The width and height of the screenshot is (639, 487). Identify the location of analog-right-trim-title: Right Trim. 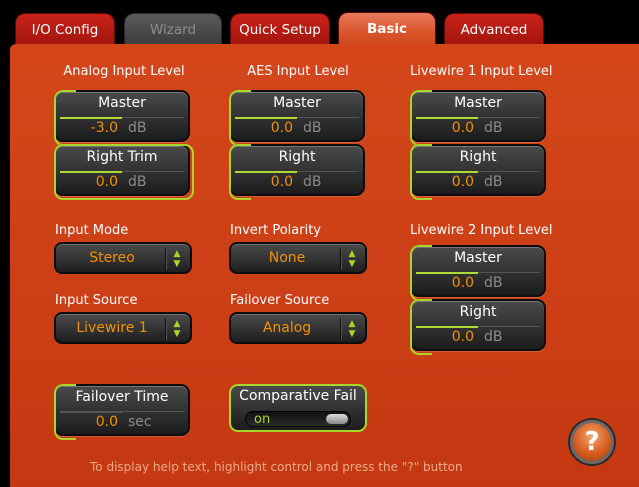
(122, 157).